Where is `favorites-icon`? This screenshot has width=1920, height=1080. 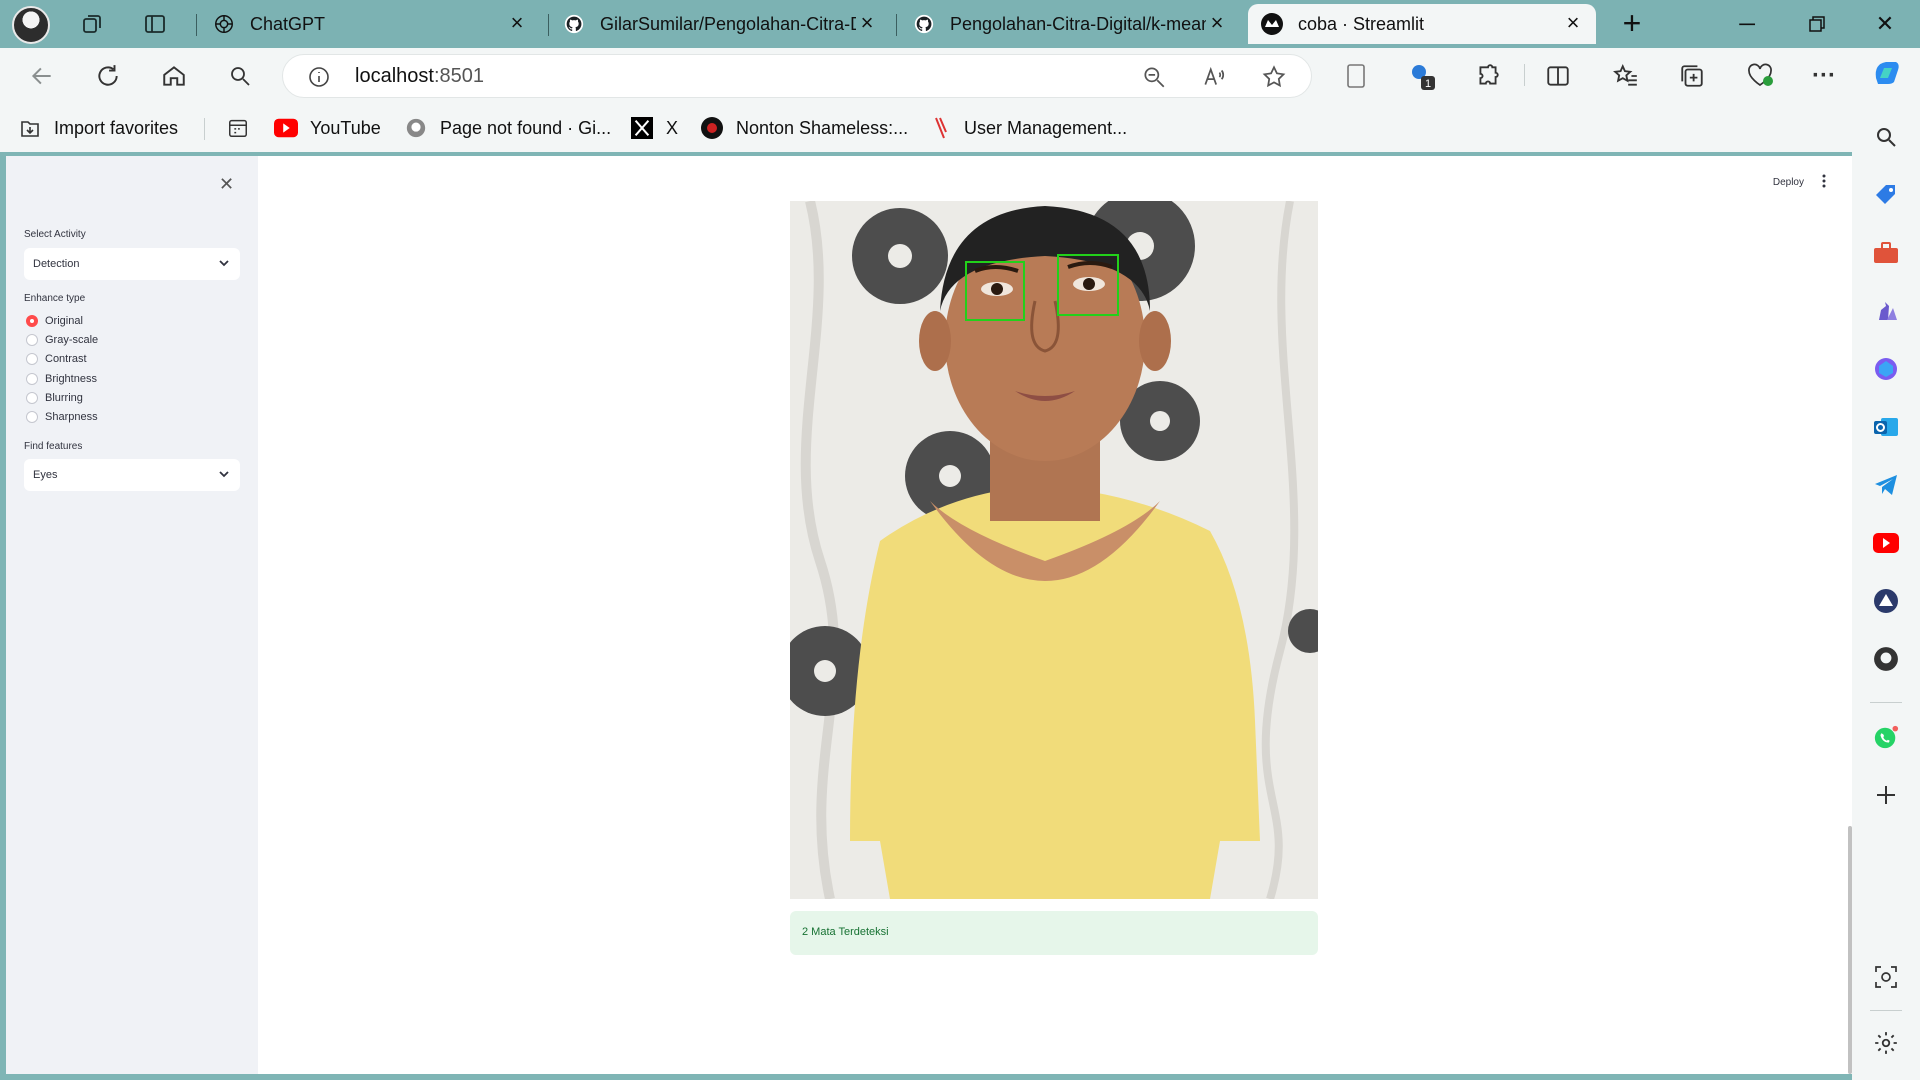 favorites-icon is located at coordinates (1626, 76).